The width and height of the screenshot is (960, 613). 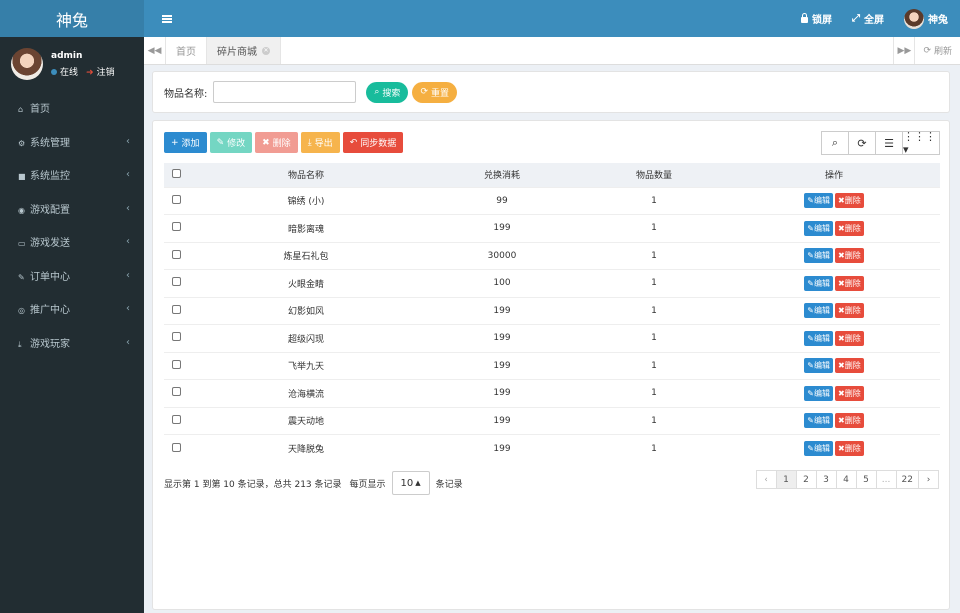 What do you see at coordinates (285, 92) in the screenshot?
I see `item-name-input` at bounding box center [285, 92].